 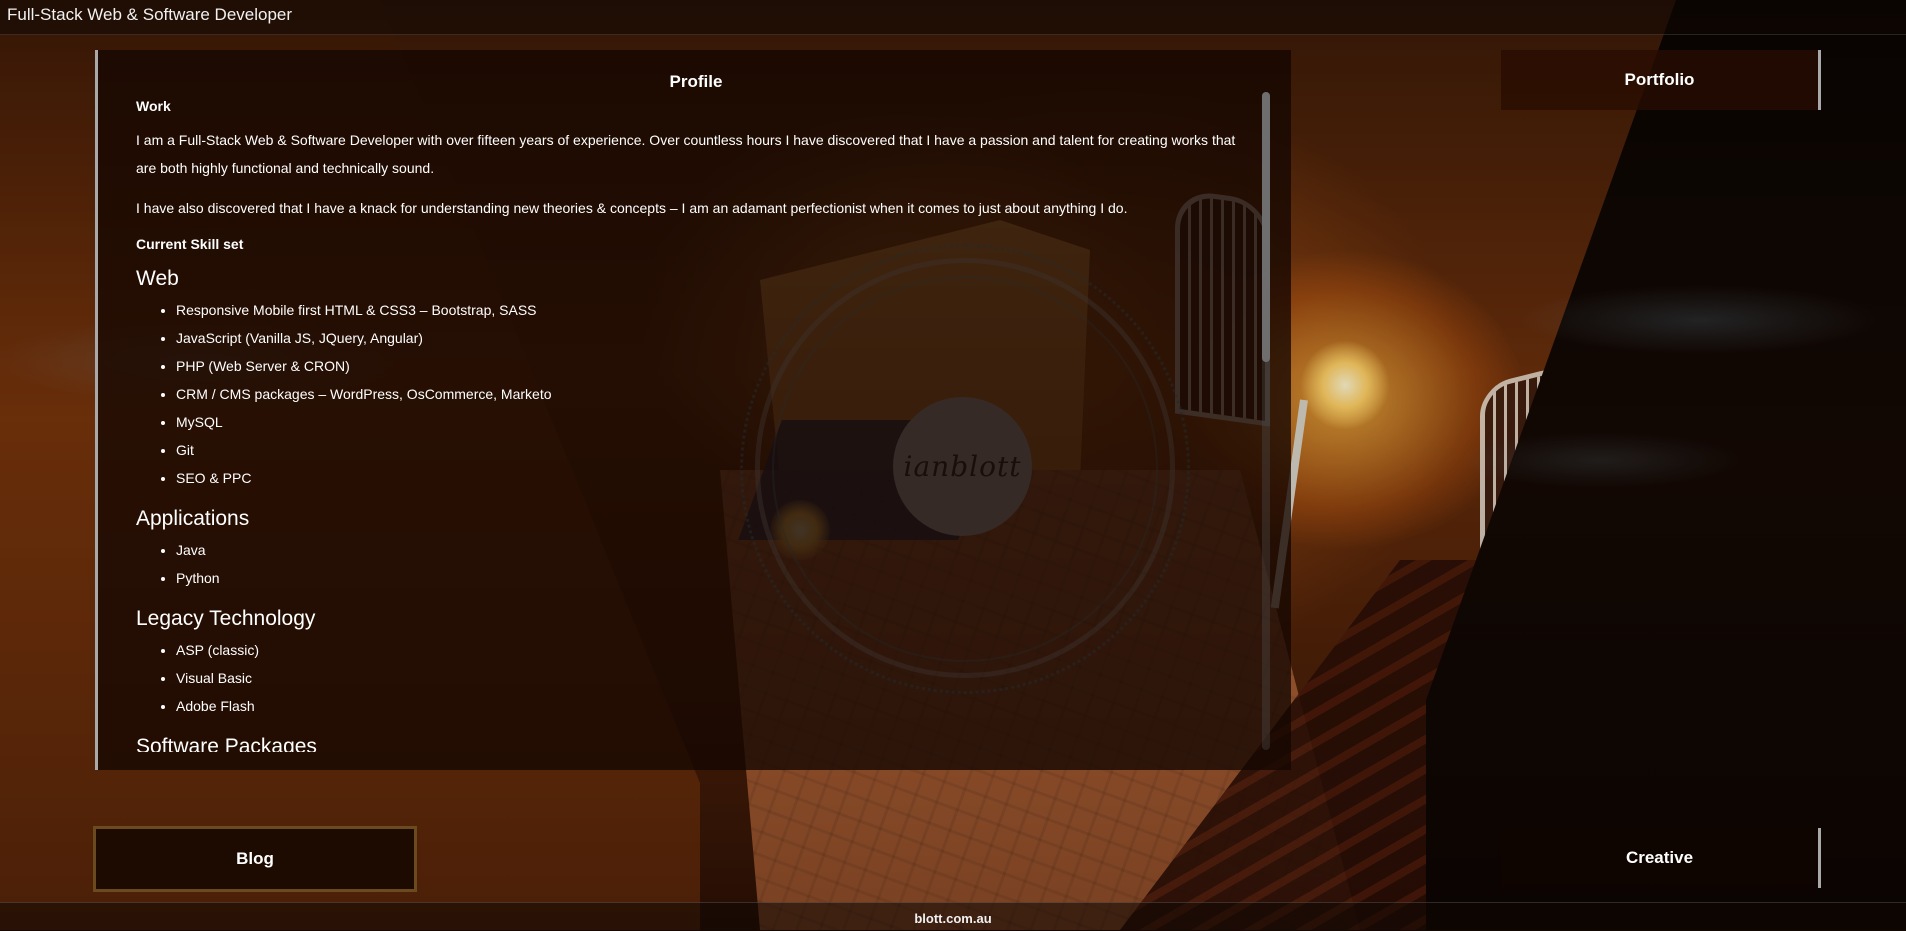 I want to click on list-item: ASP (classic), so click(x=716, y=650).